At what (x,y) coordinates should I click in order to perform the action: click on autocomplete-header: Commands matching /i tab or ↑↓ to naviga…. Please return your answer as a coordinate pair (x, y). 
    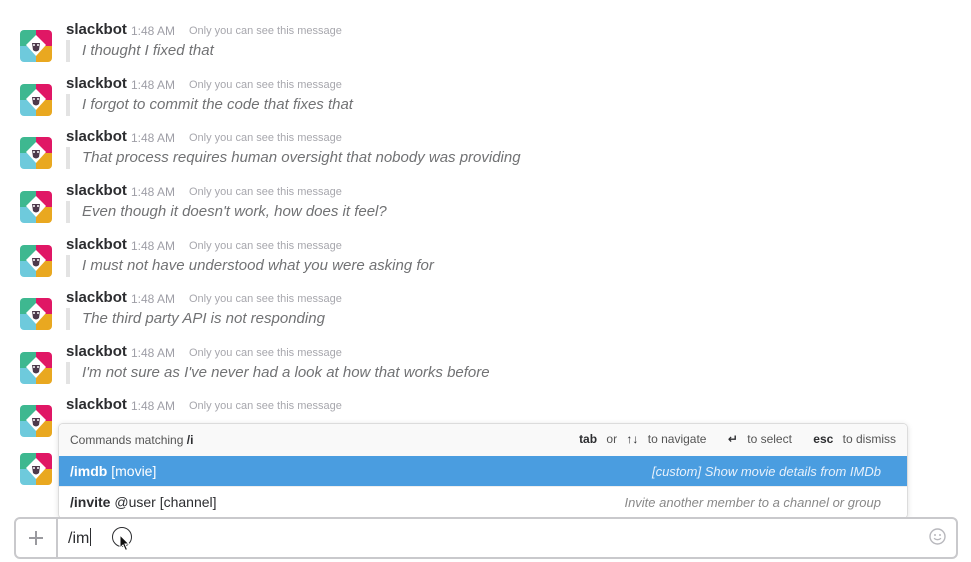
    Looking at the image, I should click on (483, 440).